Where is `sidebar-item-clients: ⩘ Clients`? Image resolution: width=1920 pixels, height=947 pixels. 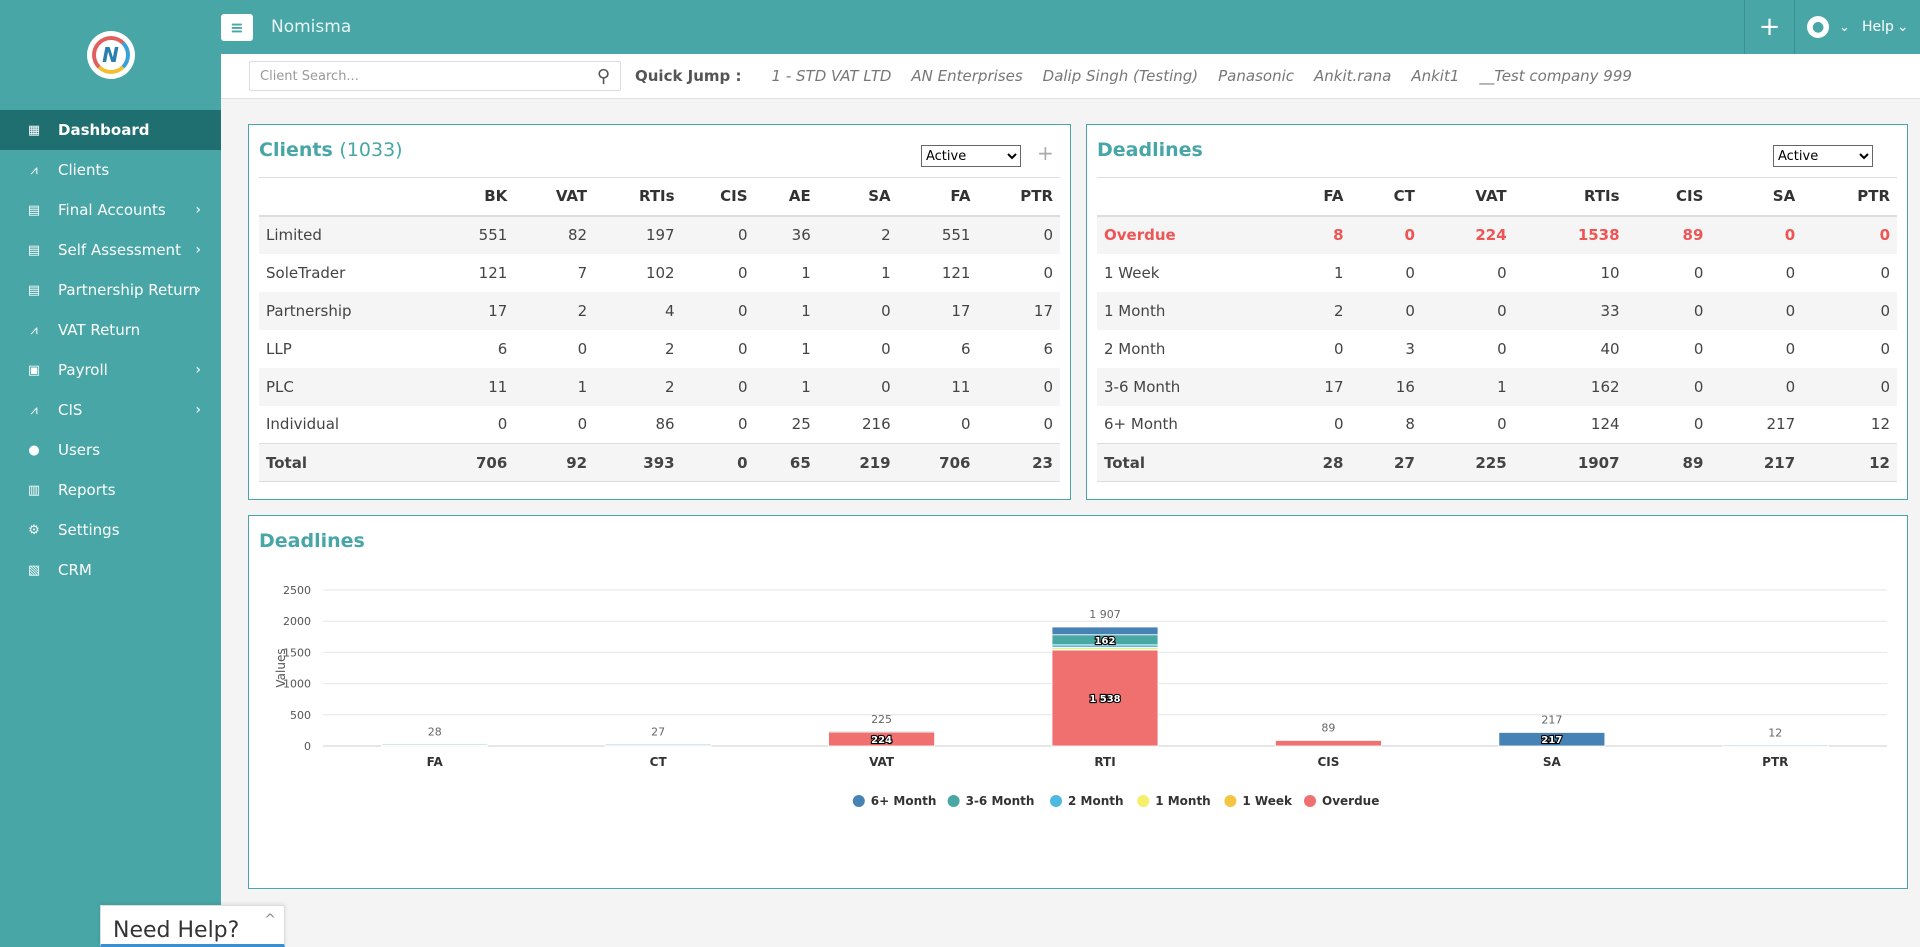
sidebar-item-clients: ⩘ Clients is located at coordinates (110, 170).